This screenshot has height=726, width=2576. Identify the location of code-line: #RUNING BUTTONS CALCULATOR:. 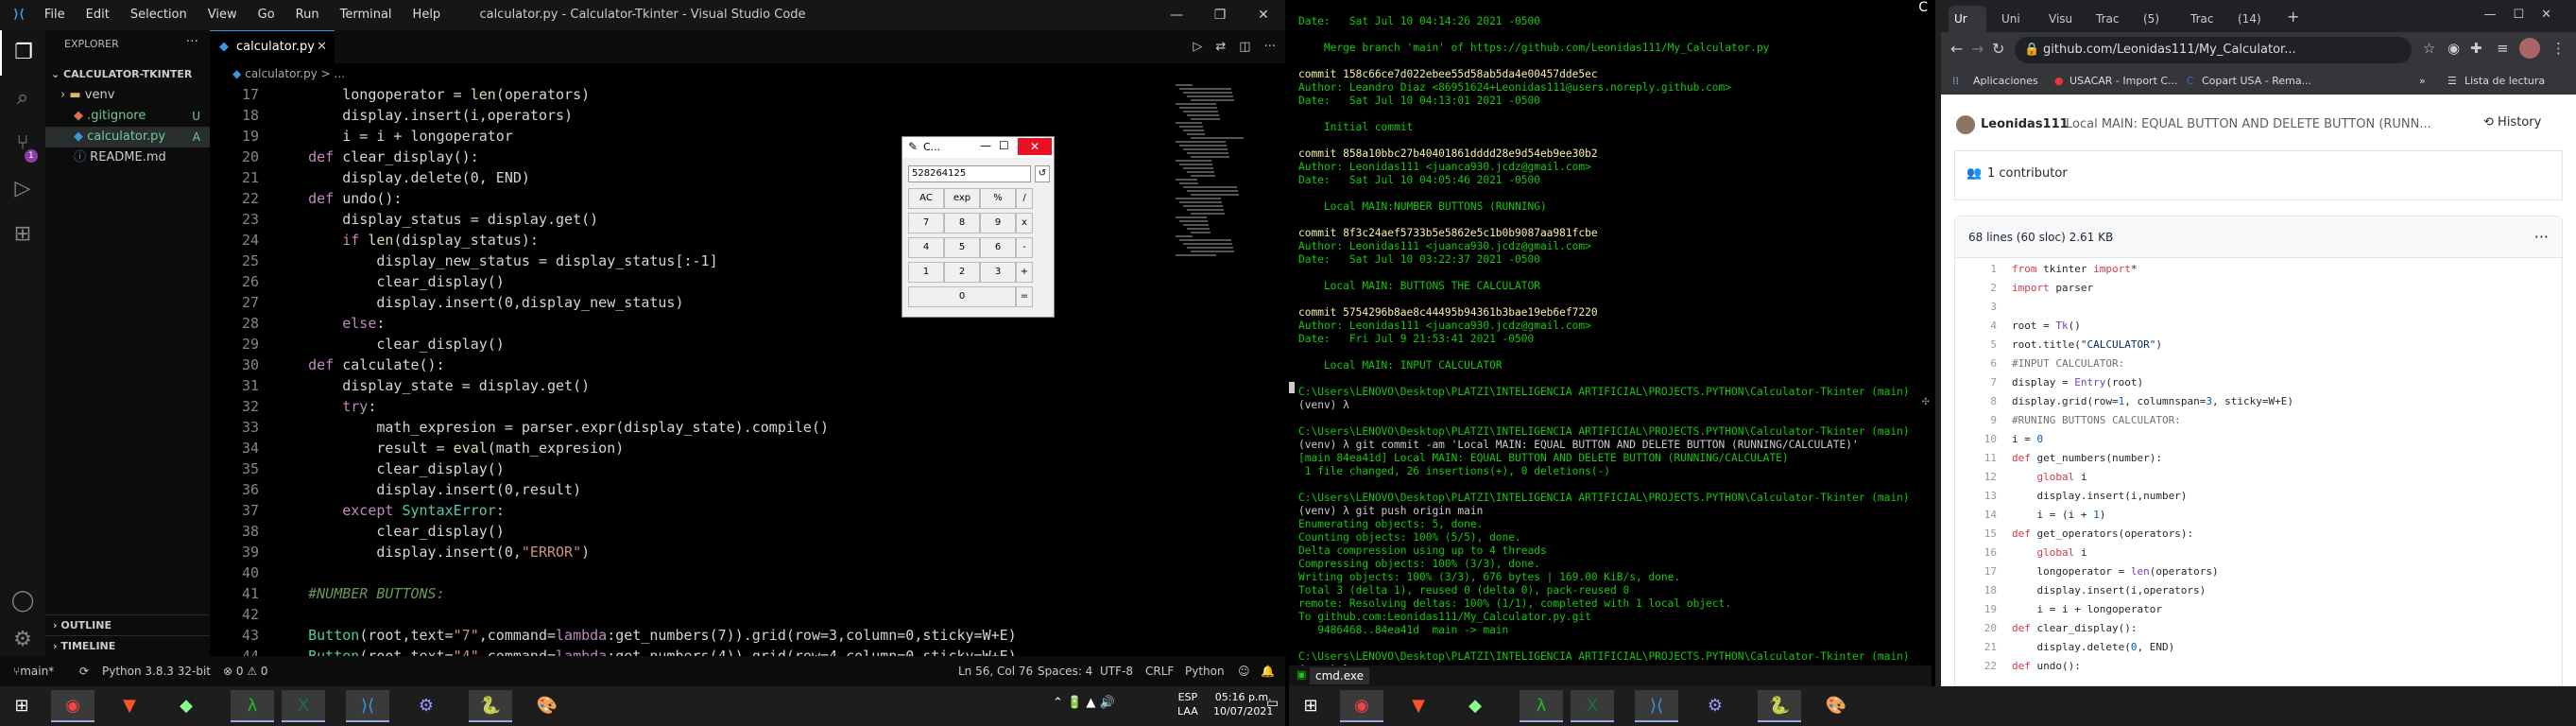
(2096, 421).